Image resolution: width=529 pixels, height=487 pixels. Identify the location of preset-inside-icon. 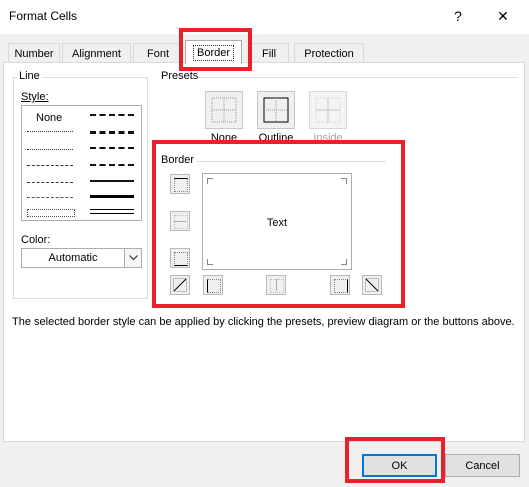
(328, 110).